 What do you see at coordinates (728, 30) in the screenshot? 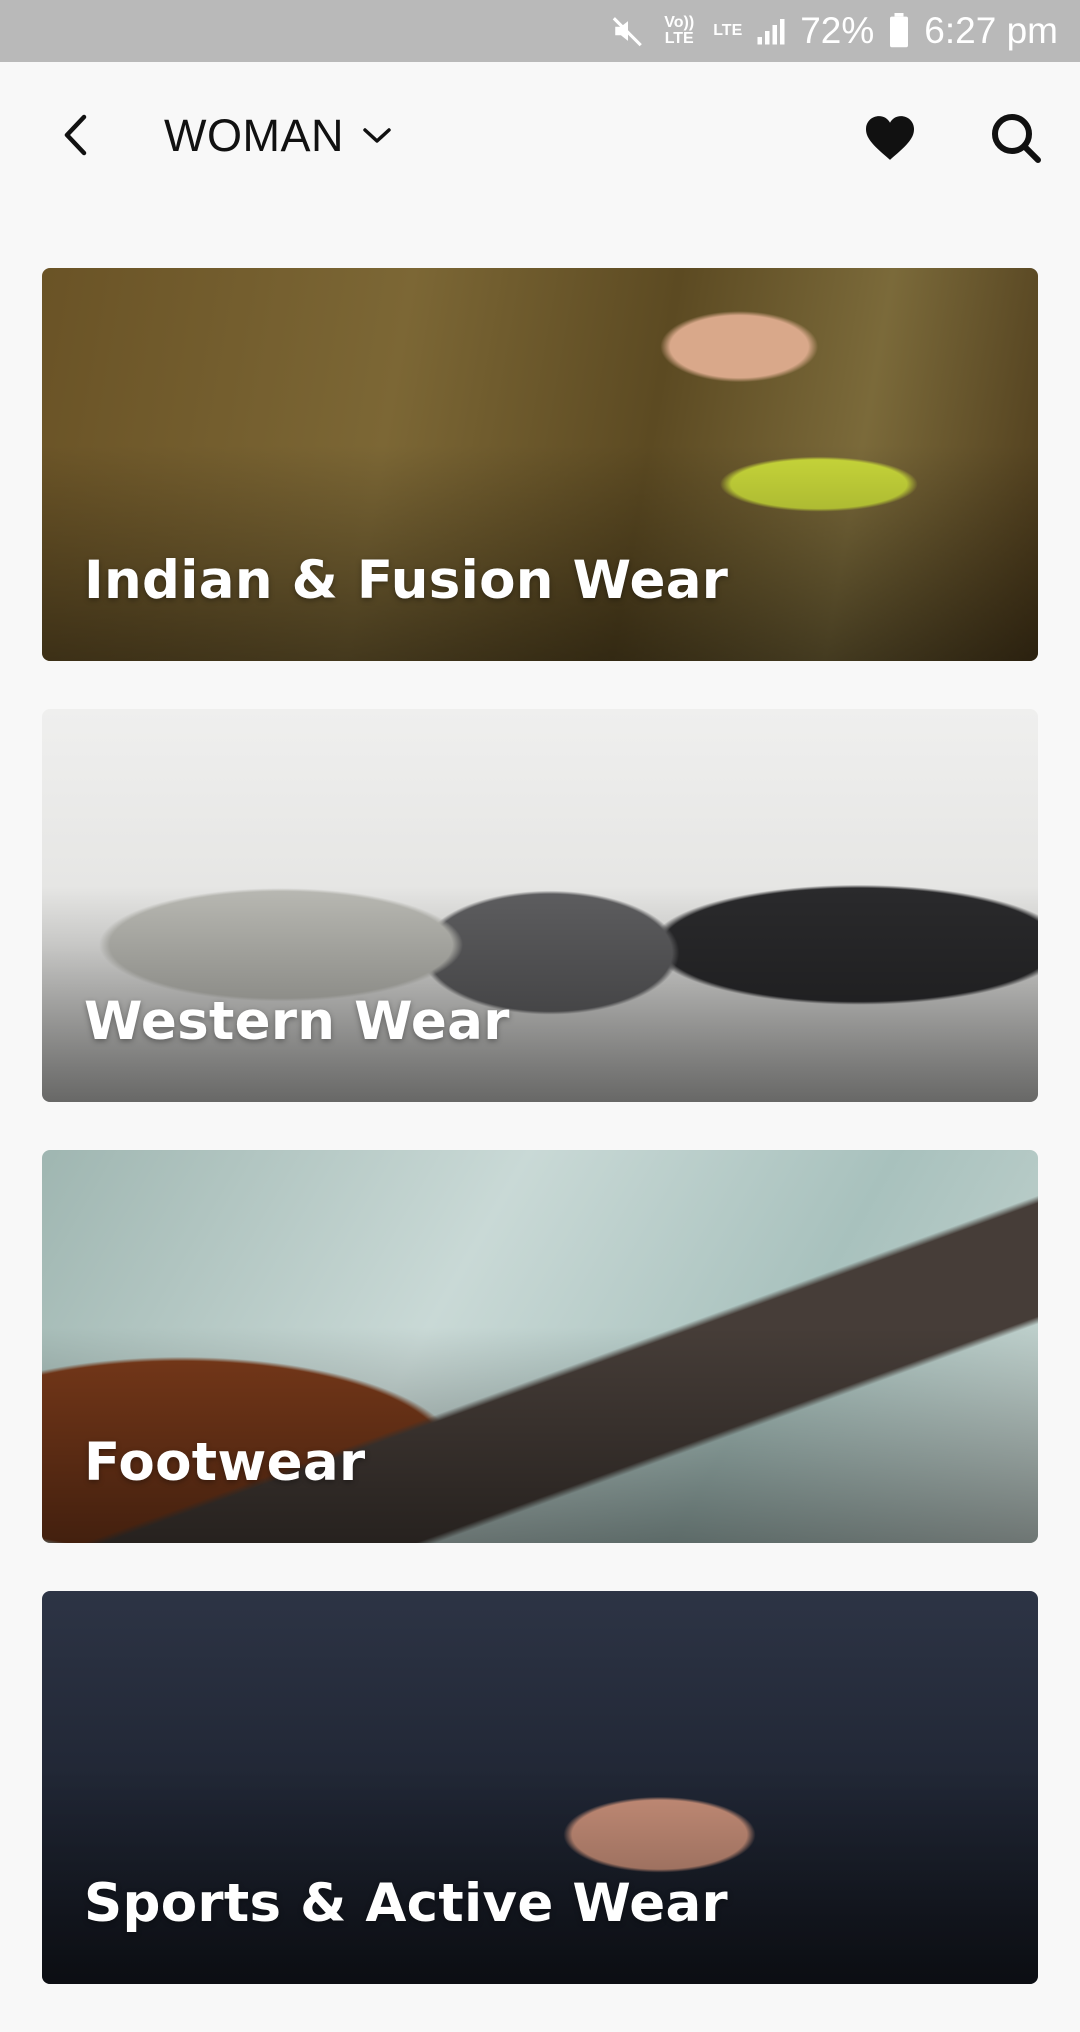
I see `lte-indicator: LTE` at bounding box center [728, 30].